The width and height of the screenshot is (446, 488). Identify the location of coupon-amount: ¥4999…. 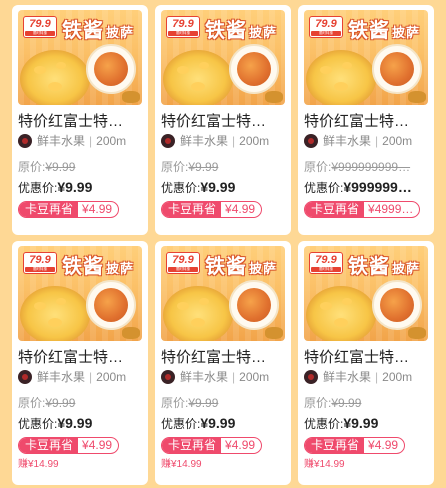
(391, 209).